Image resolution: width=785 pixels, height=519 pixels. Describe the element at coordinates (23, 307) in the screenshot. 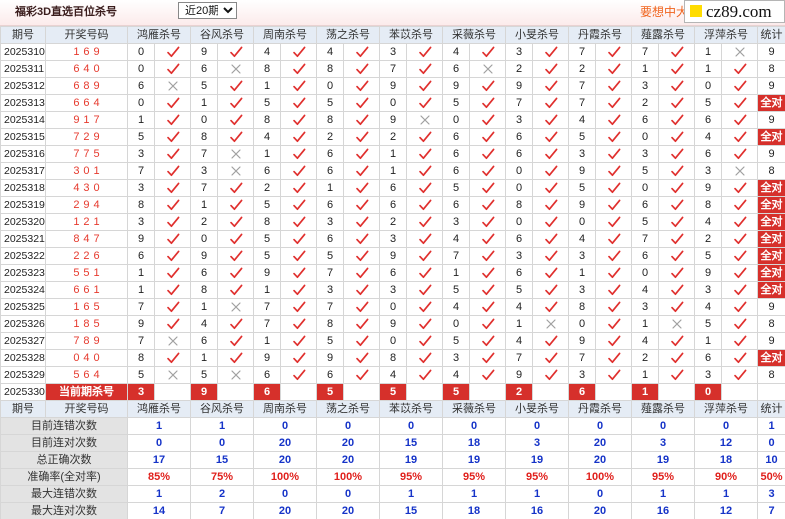

I see `issue-cell: 2025325` at that location.